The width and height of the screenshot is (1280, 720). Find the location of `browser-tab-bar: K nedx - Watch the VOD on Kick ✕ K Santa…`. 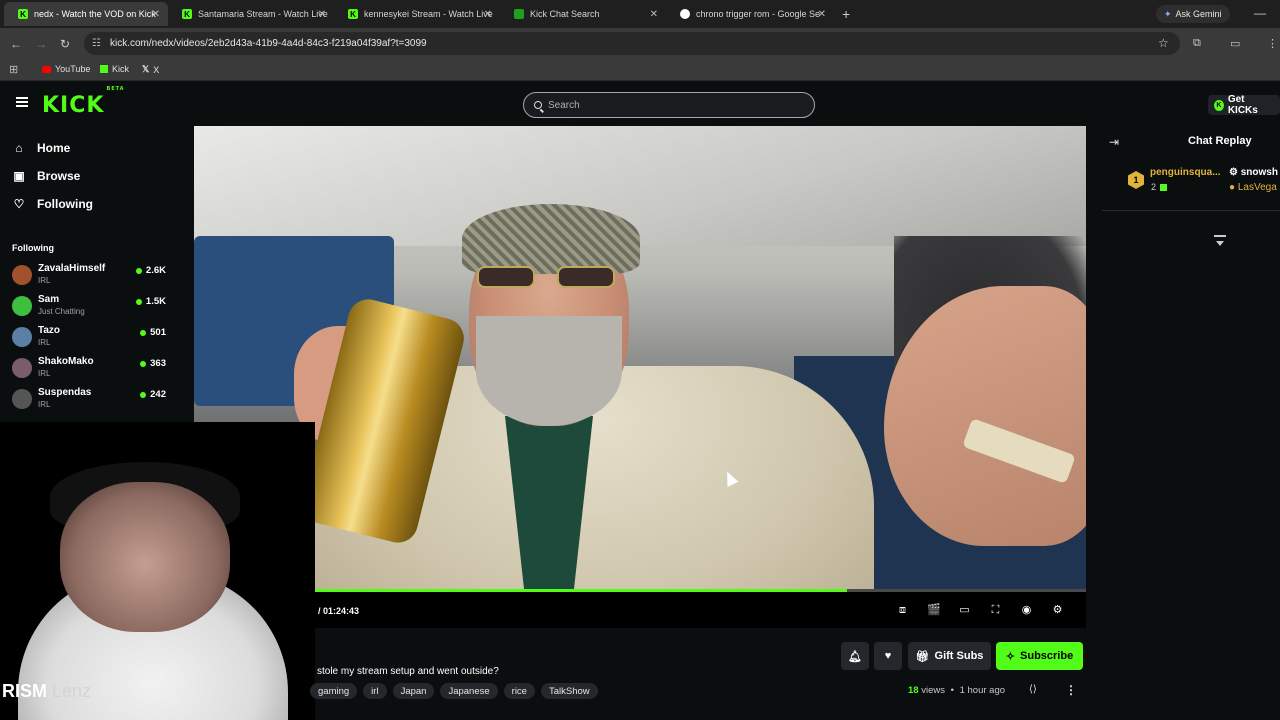

browser-tab-bar: K nedx - Watch the VOD on Kick ✕ K Santa… is located at coordinates (640, 14).